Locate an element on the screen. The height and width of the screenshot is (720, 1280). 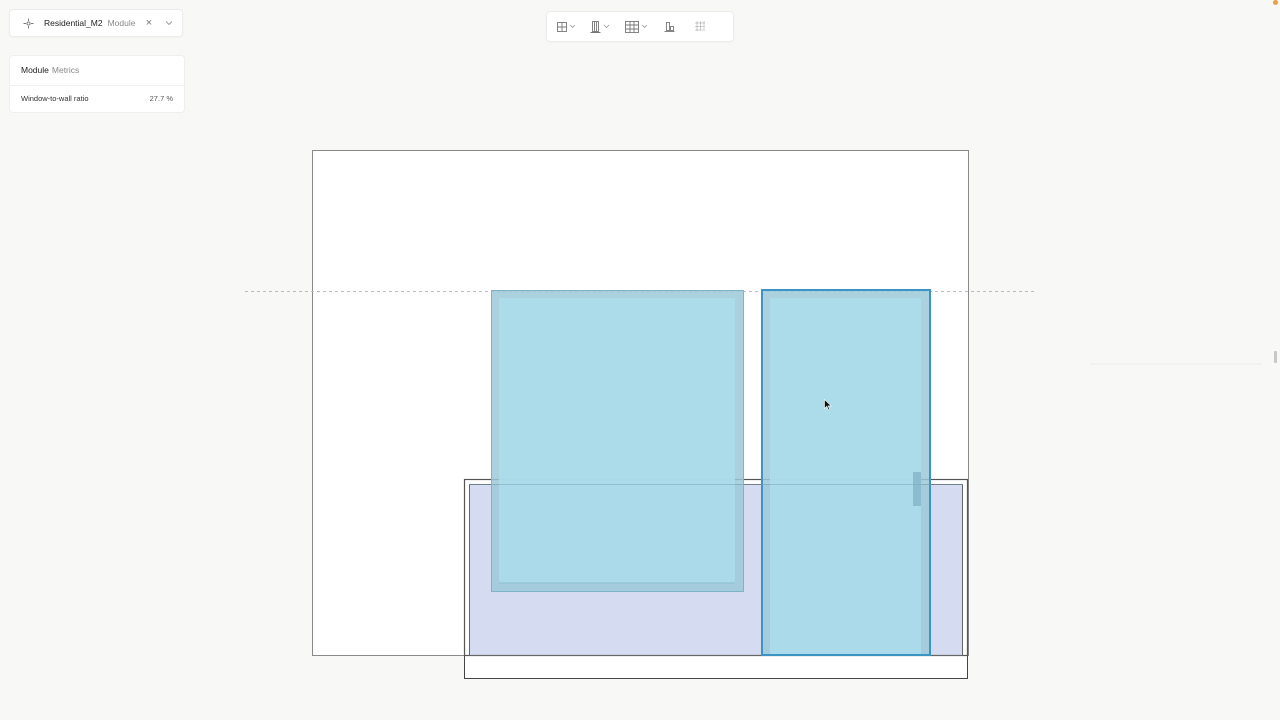
window-element is located at coordinates (617, 441).